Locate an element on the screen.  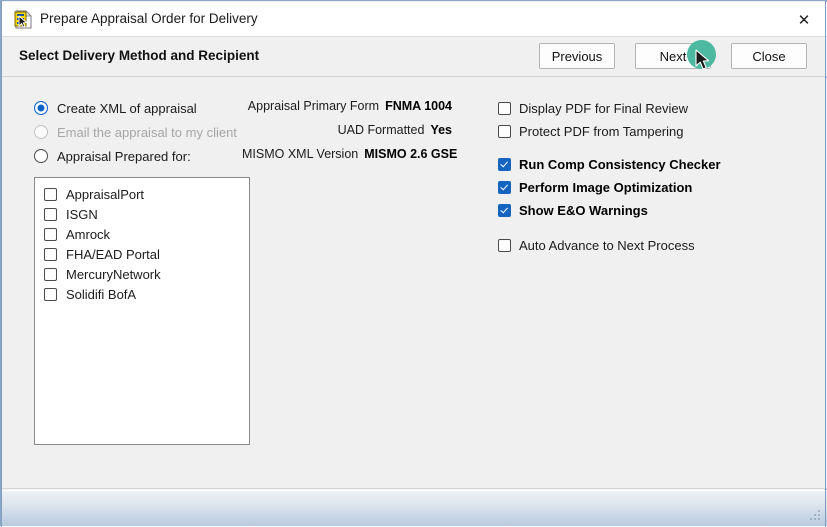
info-value: FNMA 1004 is located at coordinates (418, 106).